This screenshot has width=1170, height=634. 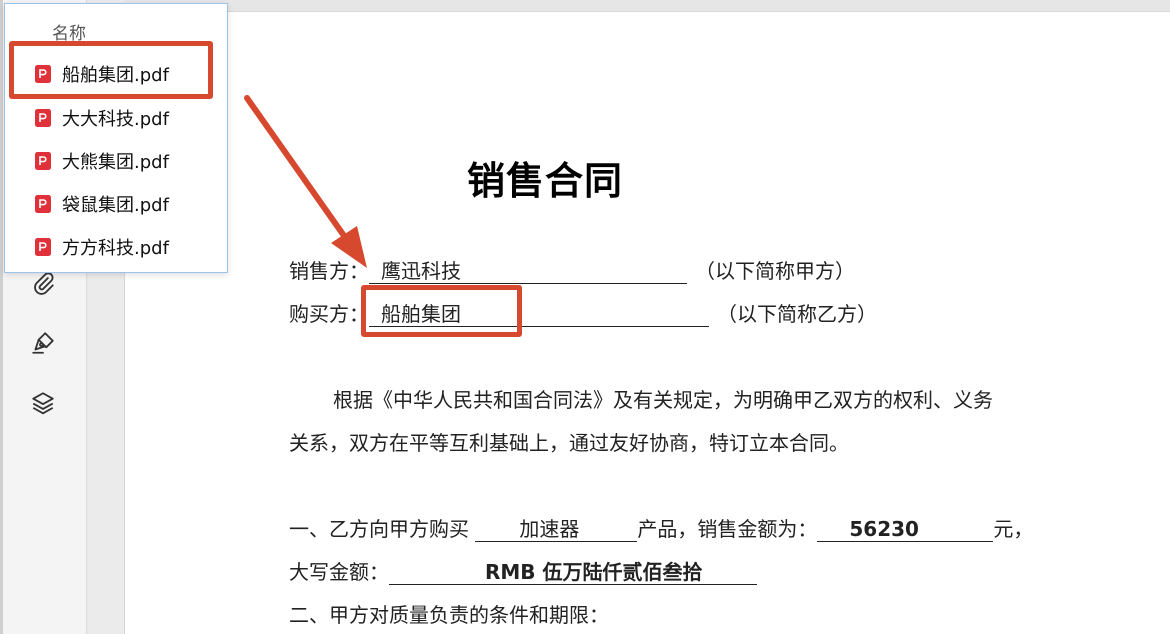 What do you see at coordinates (115, 248) in the screenshot?
I see `file-name: 方方科技.pdf` at bounding box center [115, 248].